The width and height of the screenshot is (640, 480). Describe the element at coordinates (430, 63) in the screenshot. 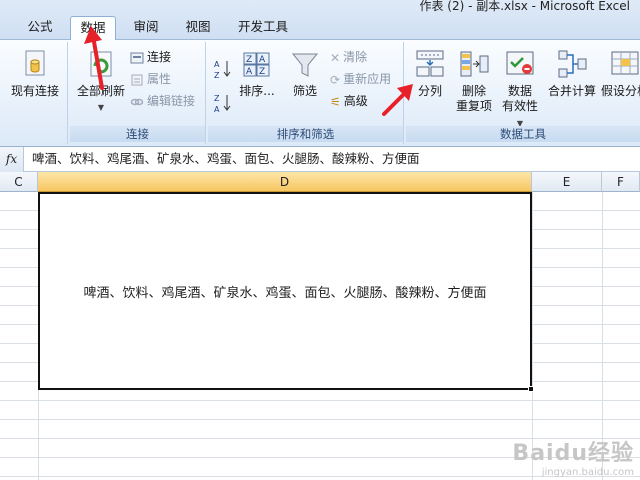

I see `text-to-columns-icon` at that location.